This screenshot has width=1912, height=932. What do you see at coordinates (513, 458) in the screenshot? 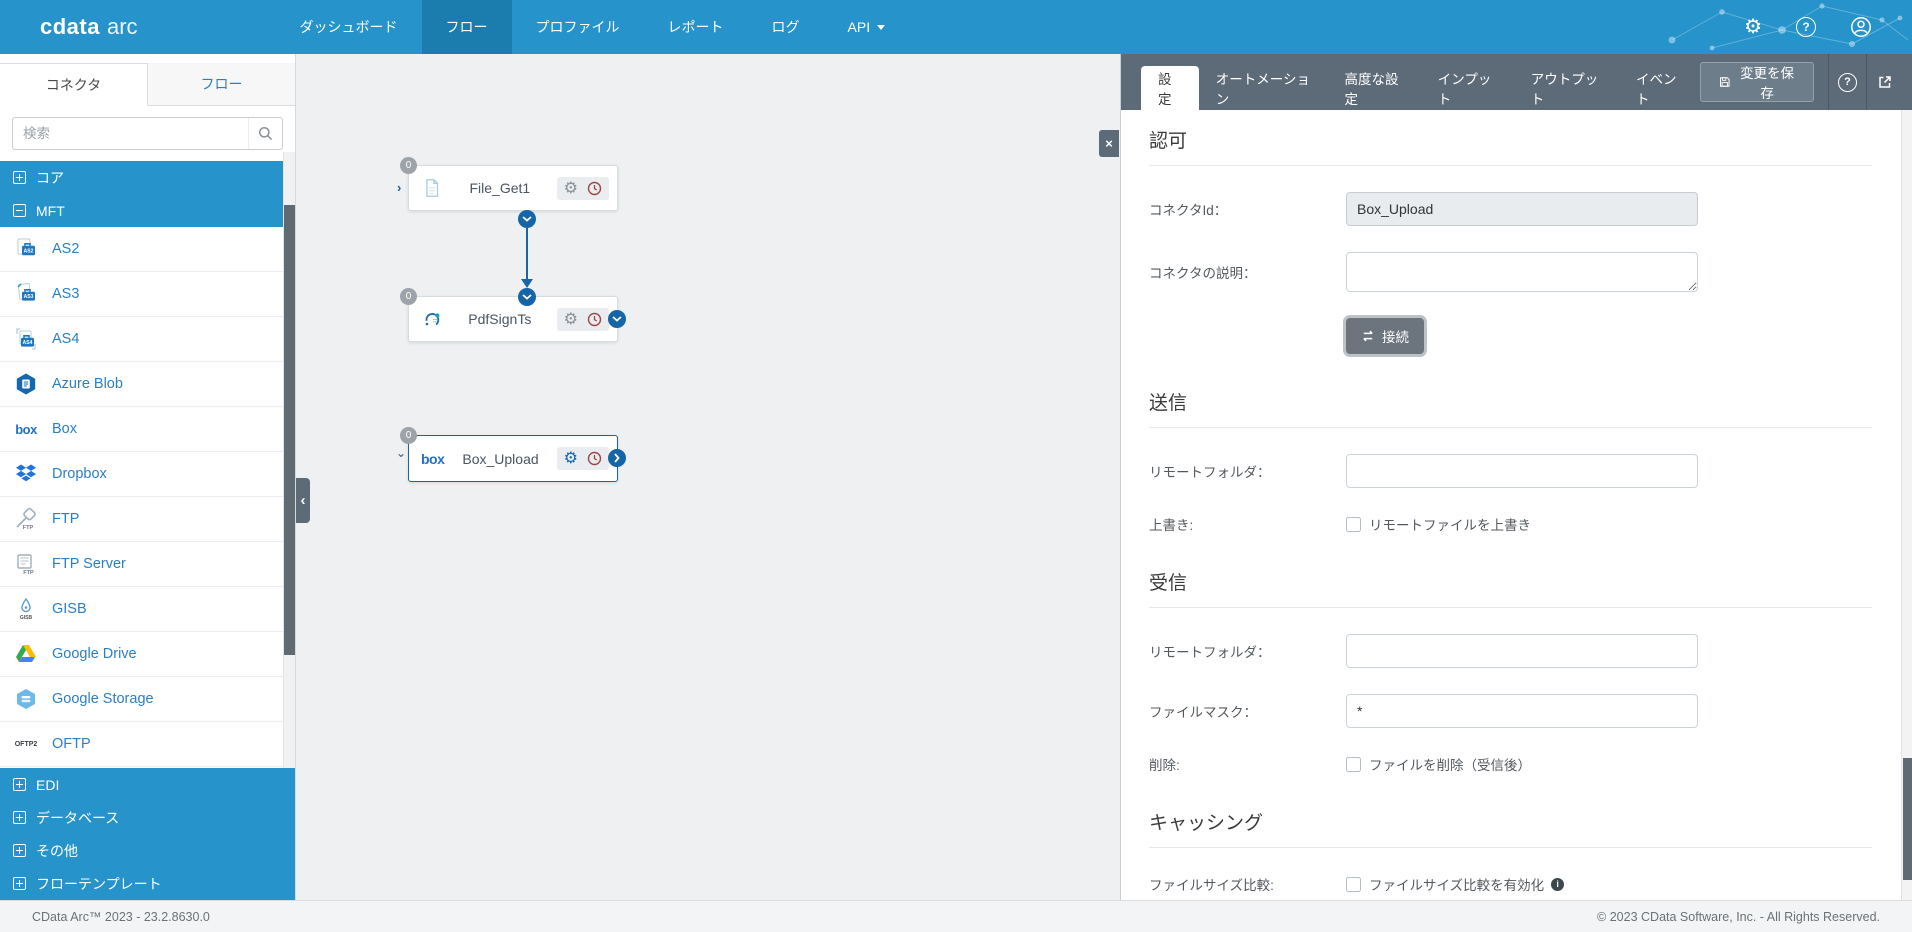
I see `node-box-upload: box Box_Upload` at bounding box center [513, 458].